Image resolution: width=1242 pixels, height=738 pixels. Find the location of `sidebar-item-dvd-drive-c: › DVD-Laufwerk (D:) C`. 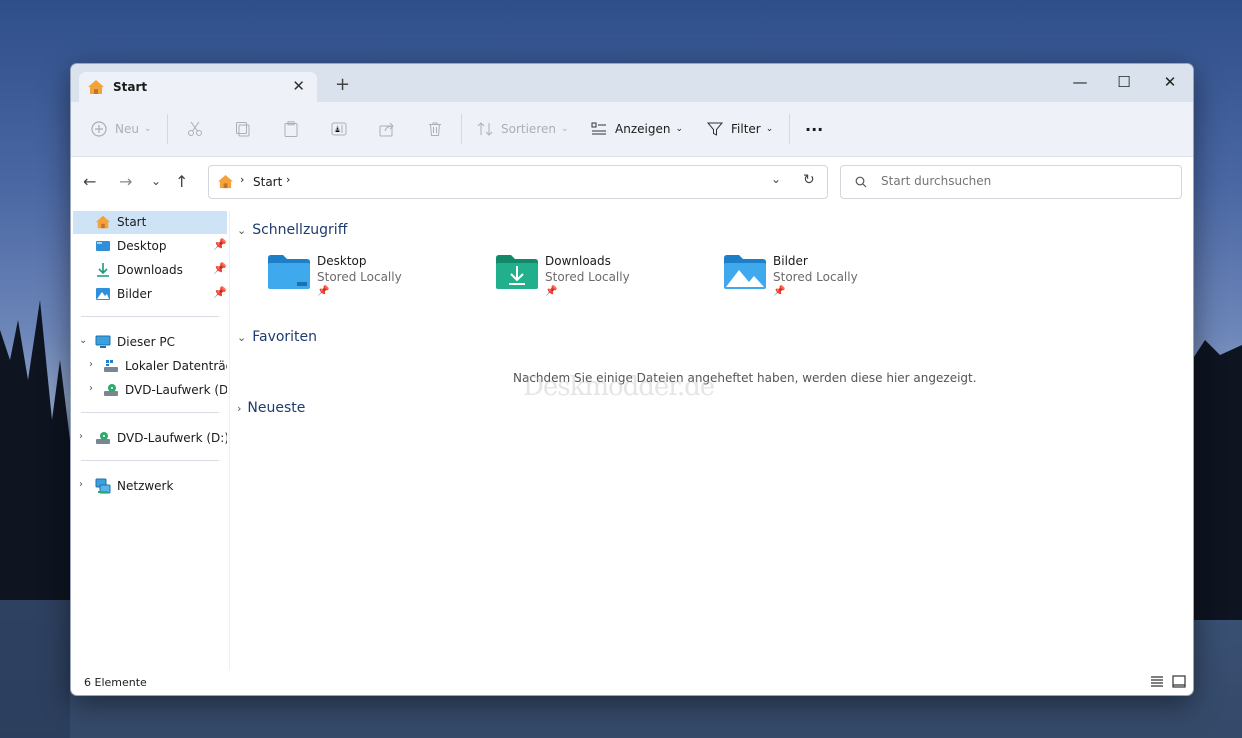

sidebar-item-dvd-drive-c: › DVD-Laufwerk (D:) C is located at coordinates (150, 438).